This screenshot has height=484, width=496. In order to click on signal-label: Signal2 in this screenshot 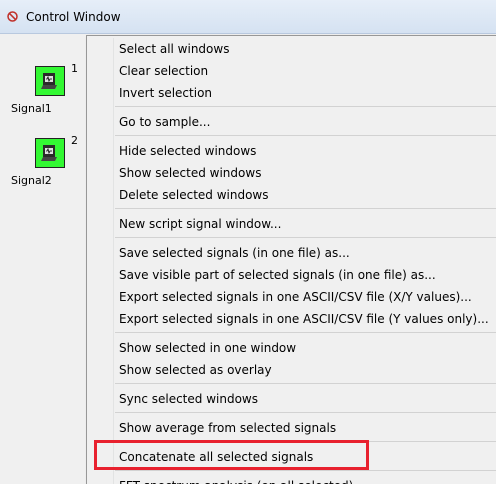, I will do `click(31, 180)`.